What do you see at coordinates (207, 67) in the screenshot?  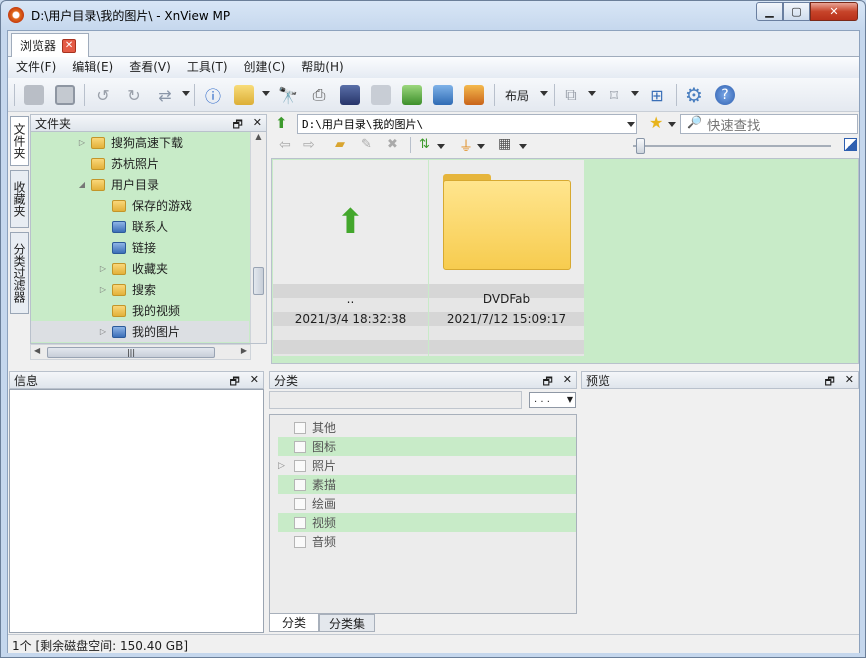 I see `menu-tools: 工具(T)` at bounding box center [207, 67].